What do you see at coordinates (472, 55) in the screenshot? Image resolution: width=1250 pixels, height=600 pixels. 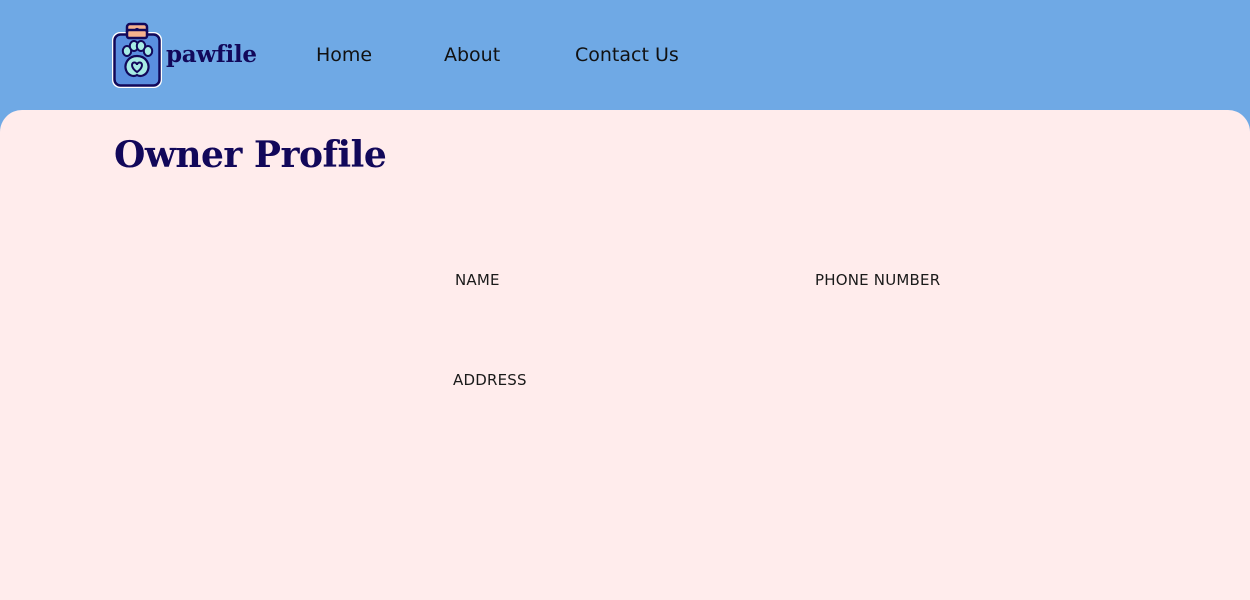 I see `nav-about-link: About` at bounding box center [472, 55].